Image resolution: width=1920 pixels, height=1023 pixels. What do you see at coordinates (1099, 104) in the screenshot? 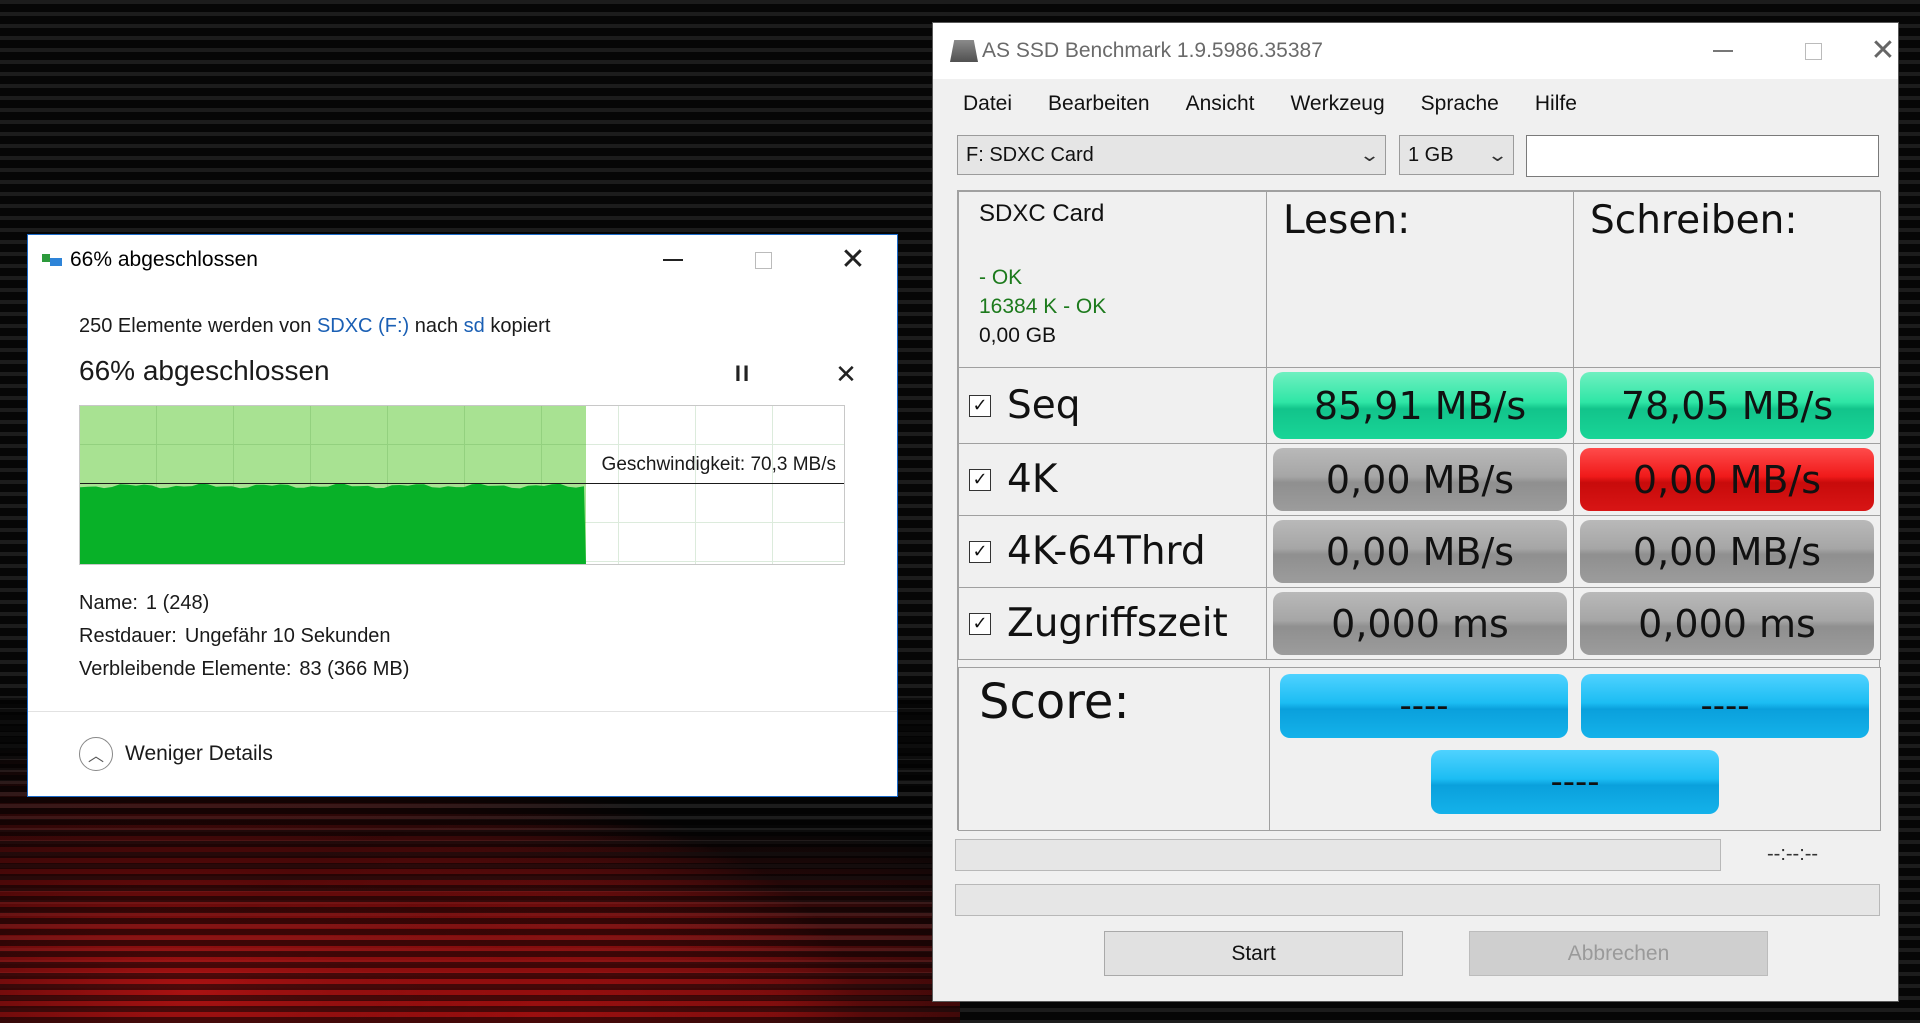
I see `menu-bearbeiten: Bearbeiten` at bounding box center [1099, 104].